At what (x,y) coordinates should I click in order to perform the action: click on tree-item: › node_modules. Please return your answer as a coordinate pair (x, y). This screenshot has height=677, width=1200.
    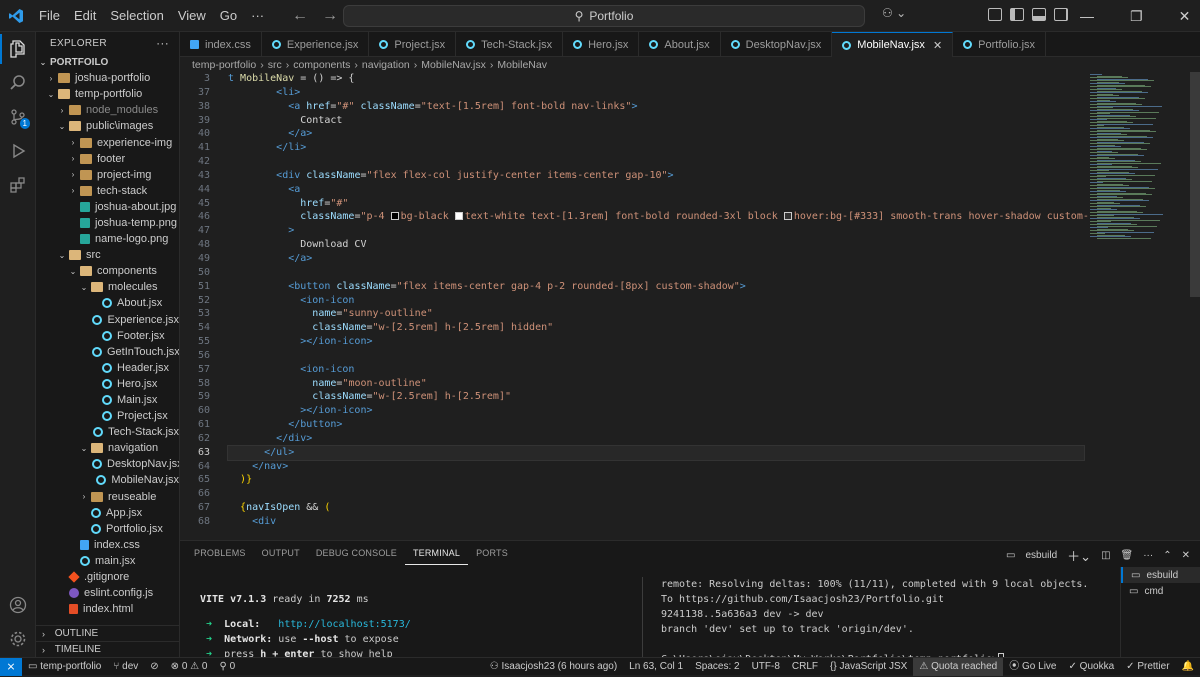
    Looking at the image, I should click on (107, 110).